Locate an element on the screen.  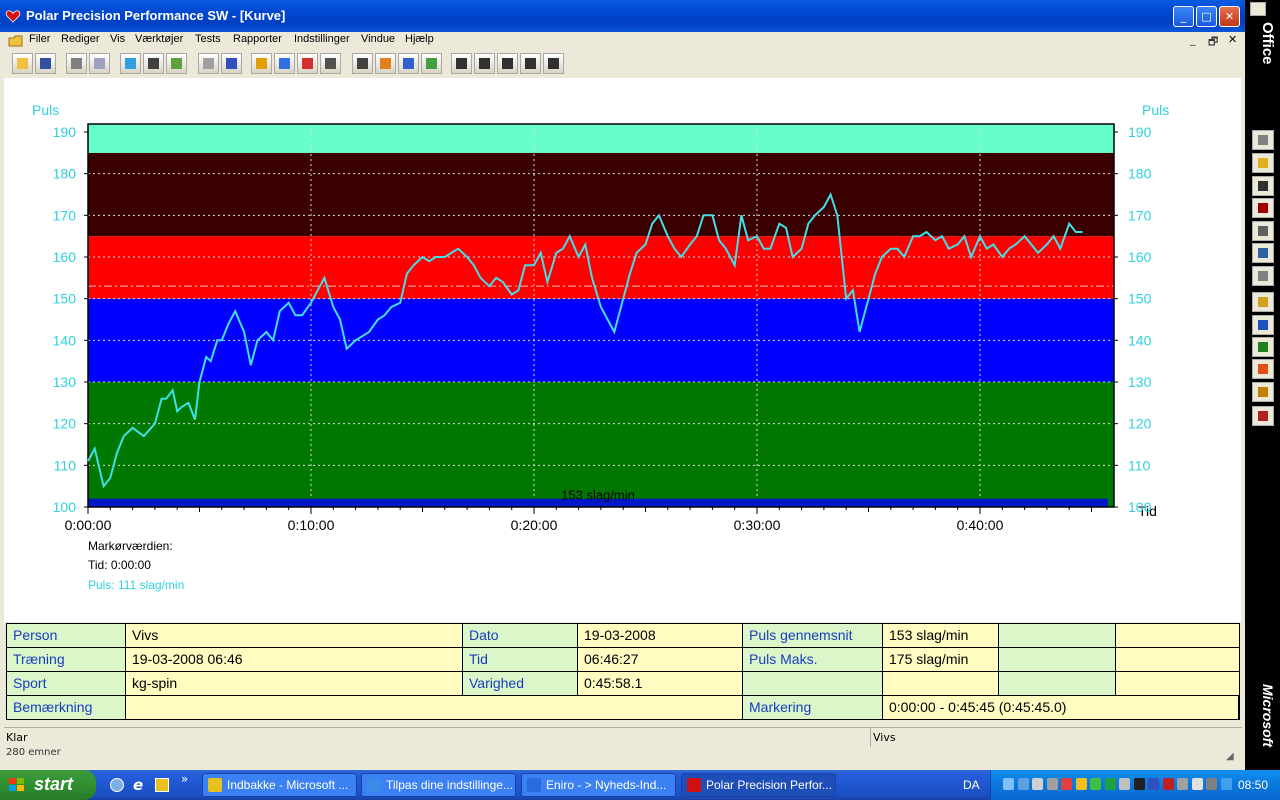
heart-app-icon is located at coordinates (13, 16).